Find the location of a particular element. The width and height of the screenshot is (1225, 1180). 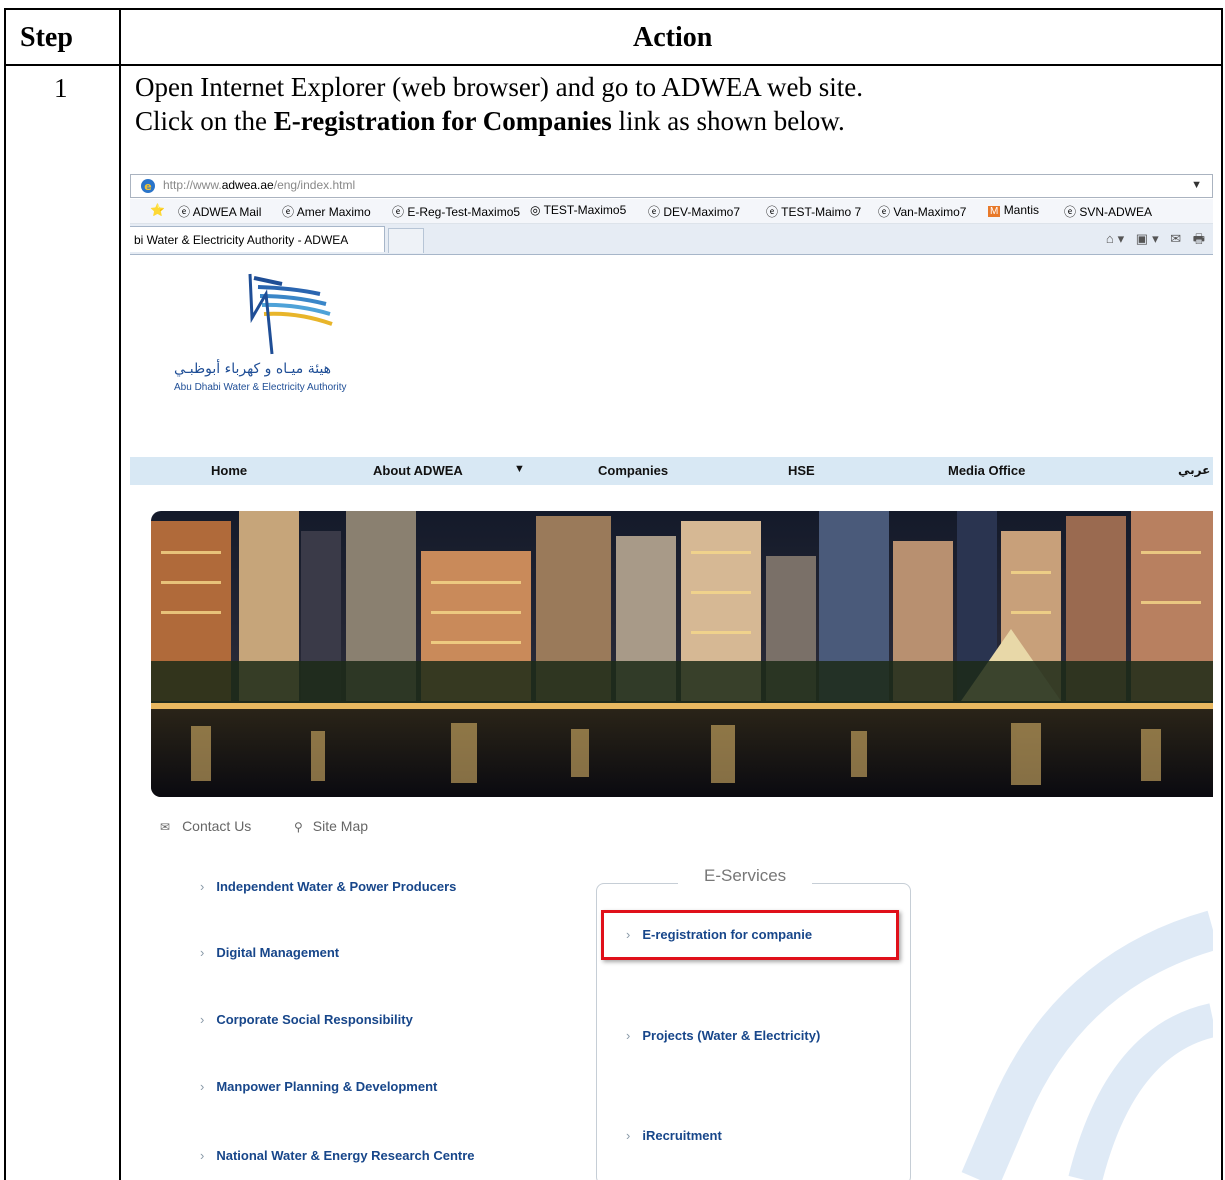

site-map-link: ⚲ Site Map is located at coordinates (331, 826).